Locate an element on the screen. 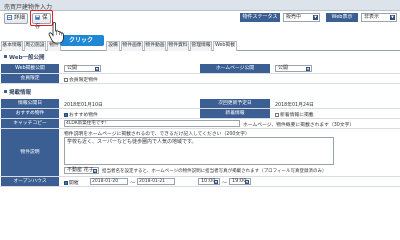 The width and height of the screenshot is (400, 240). catch-copy-label: キャッチコピー is located at coordinates (30, 123).